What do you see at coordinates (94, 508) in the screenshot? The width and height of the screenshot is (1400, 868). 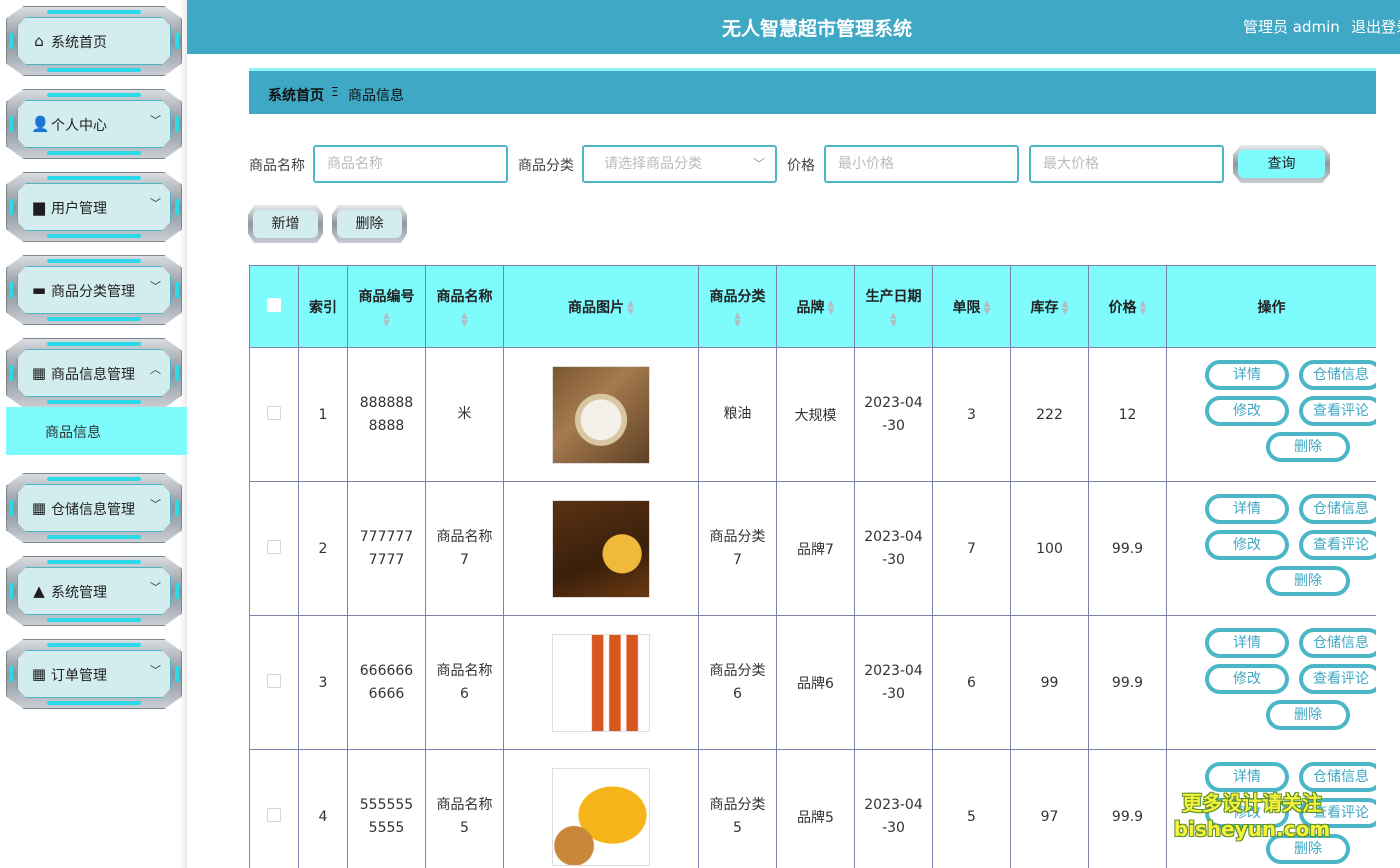 I see `sidebar-item-6: ▦ 仓储信息管理 ﹀` at bounding box center [94, 508].